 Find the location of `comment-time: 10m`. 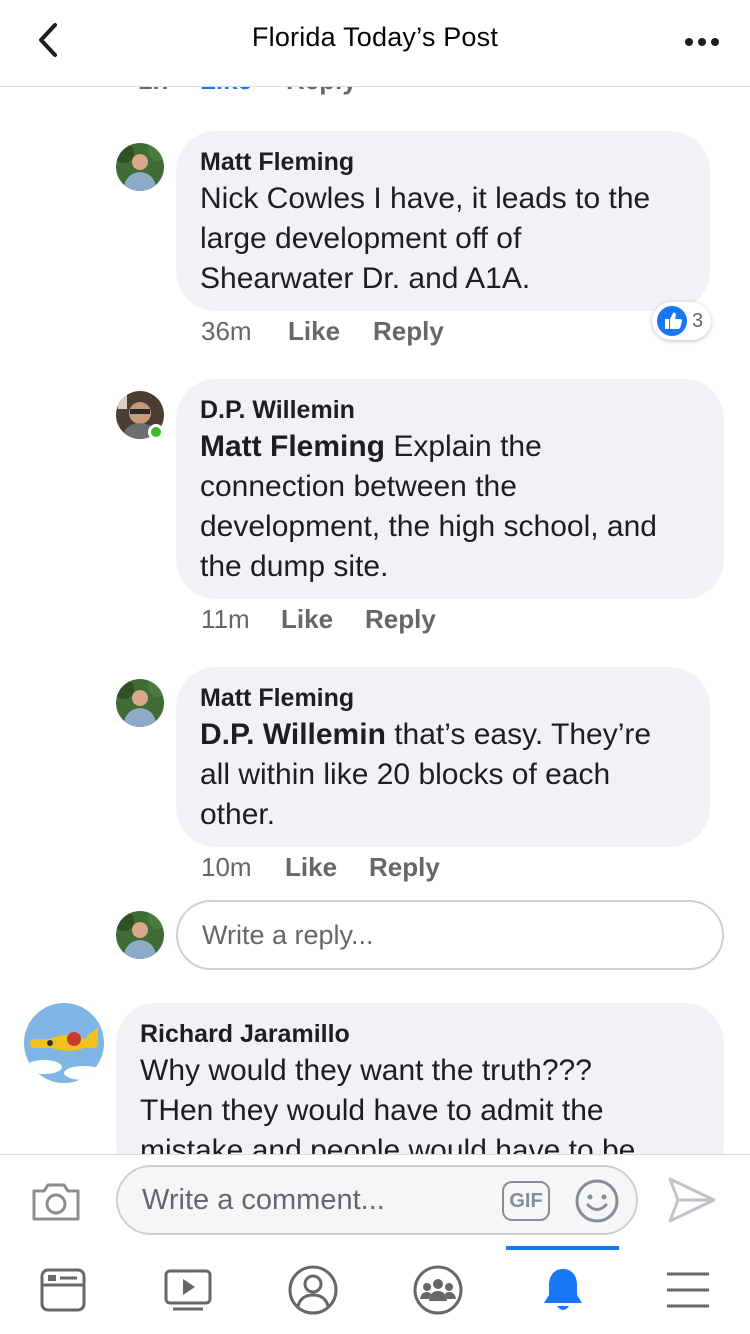

comment-time: 10m is located at coordinates (226, 867).